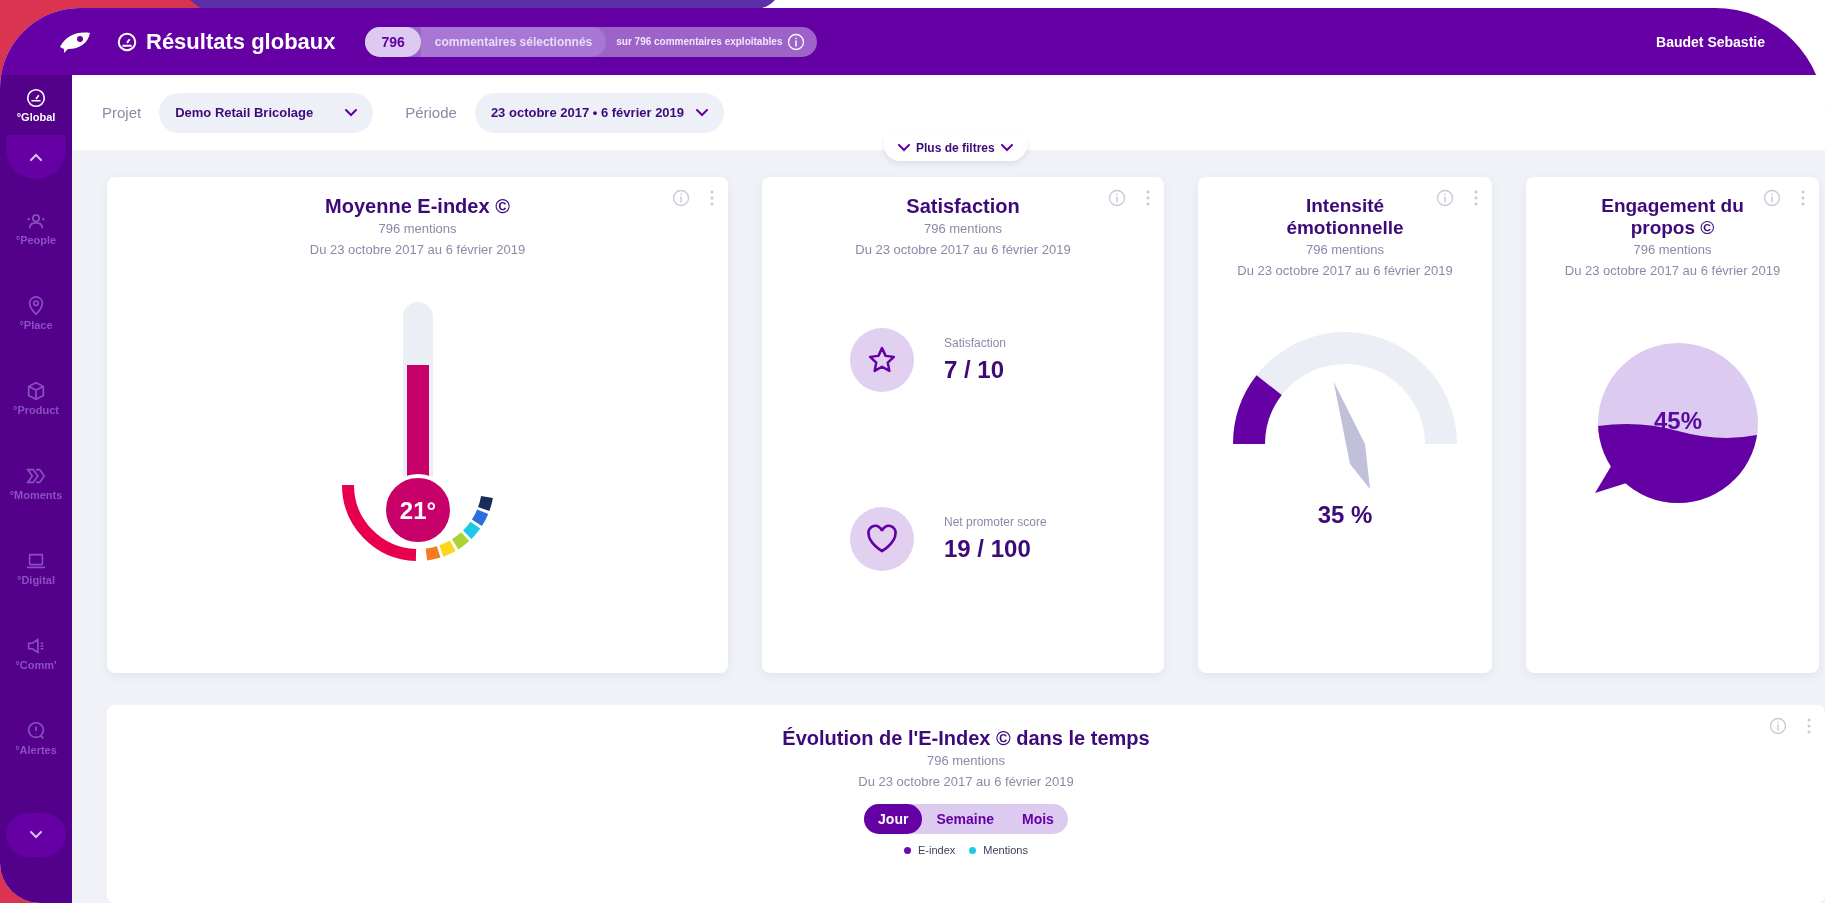 The image size is (1825, 903). Describe the element at coordinates (417, 510) in the screenshot. I see `thermometer-value: 21°` at that location.